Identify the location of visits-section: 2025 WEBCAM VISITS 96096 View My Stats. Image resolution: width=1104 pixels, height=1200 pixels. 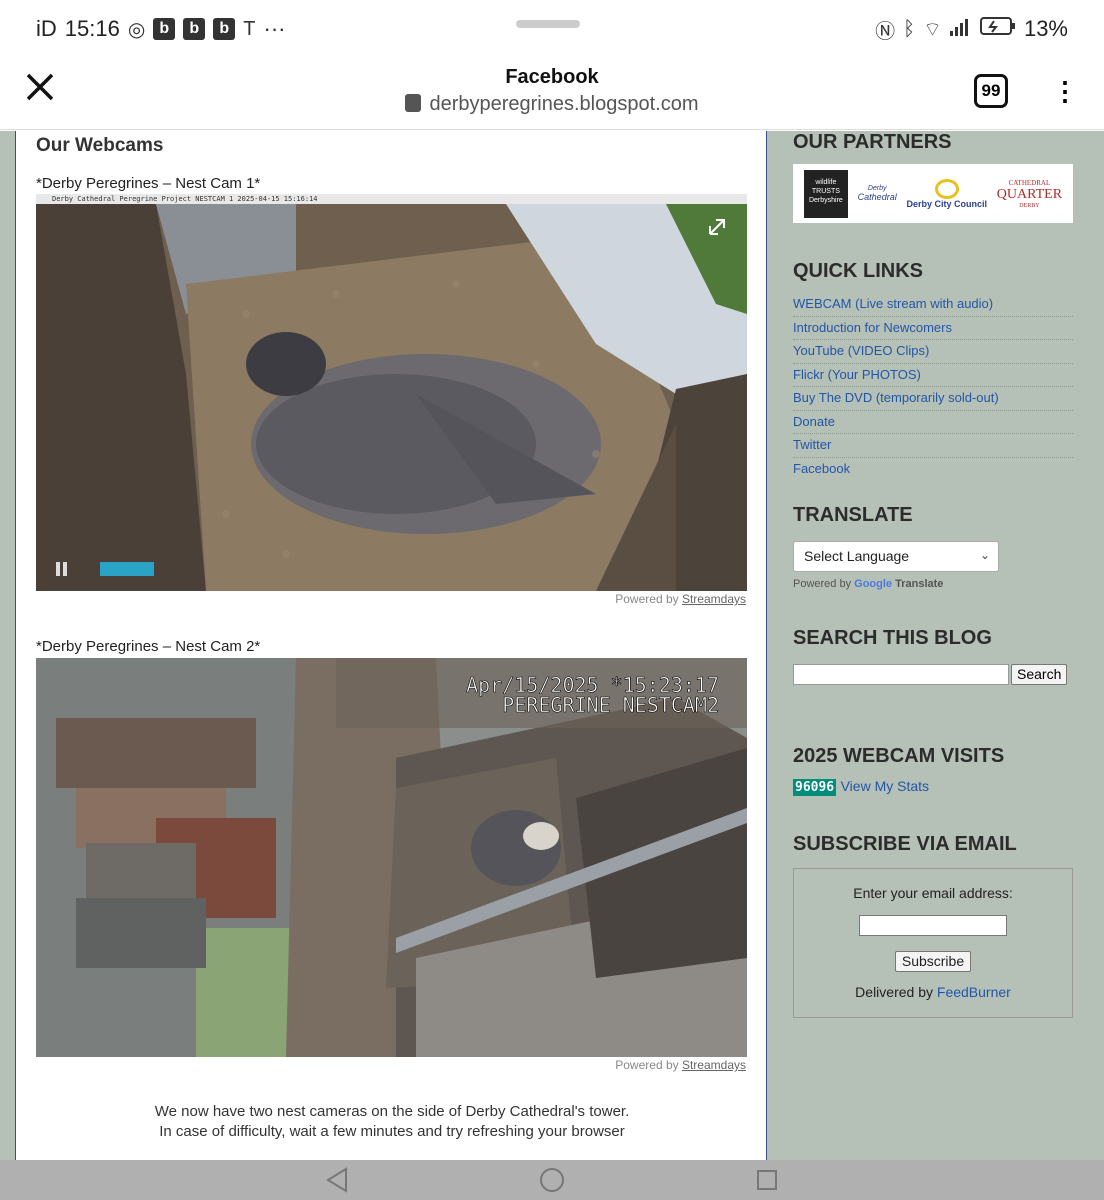
(933, 770).